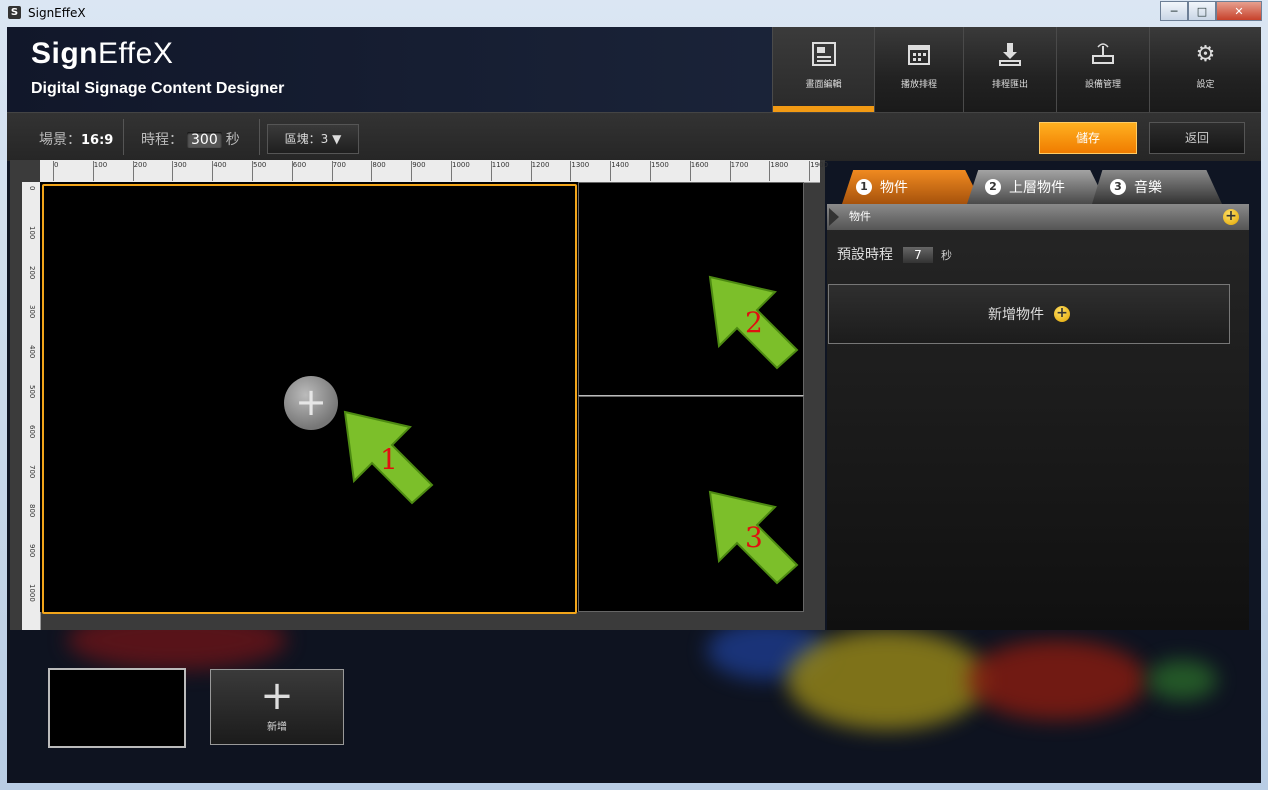 The width and height of the screenshot is (1268, 790). Describe the element at coordinates (699, 171) in the screenshot. I see `ruler-tick-label: 1600` at that location.